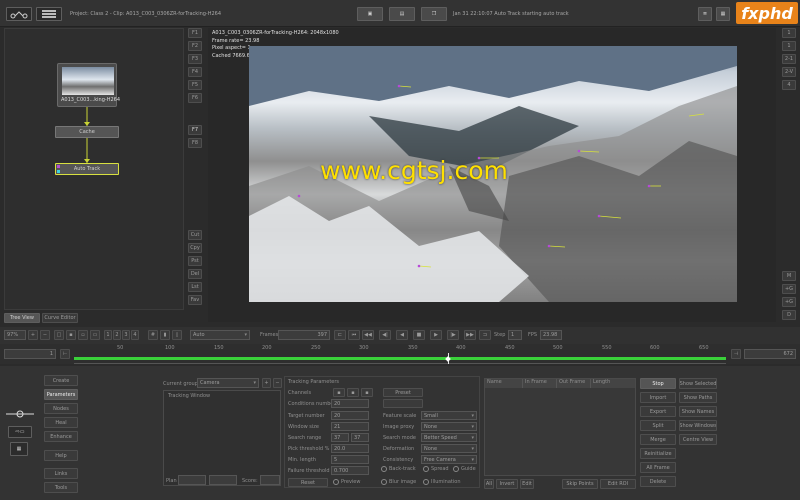  I want to click on view-c-icon: ▭, so click(95, 335).